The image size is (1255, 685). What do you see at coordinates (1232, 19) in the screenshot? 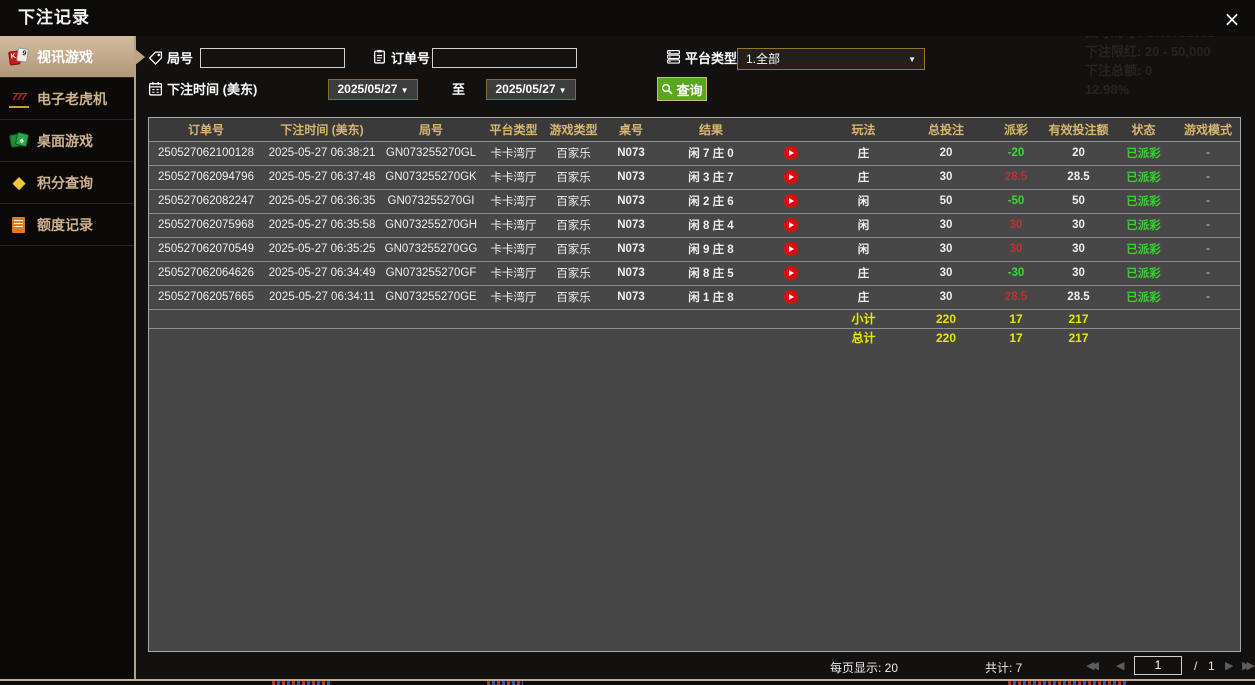
I see `close-icon: ×` at bounding box center [1232, 19].